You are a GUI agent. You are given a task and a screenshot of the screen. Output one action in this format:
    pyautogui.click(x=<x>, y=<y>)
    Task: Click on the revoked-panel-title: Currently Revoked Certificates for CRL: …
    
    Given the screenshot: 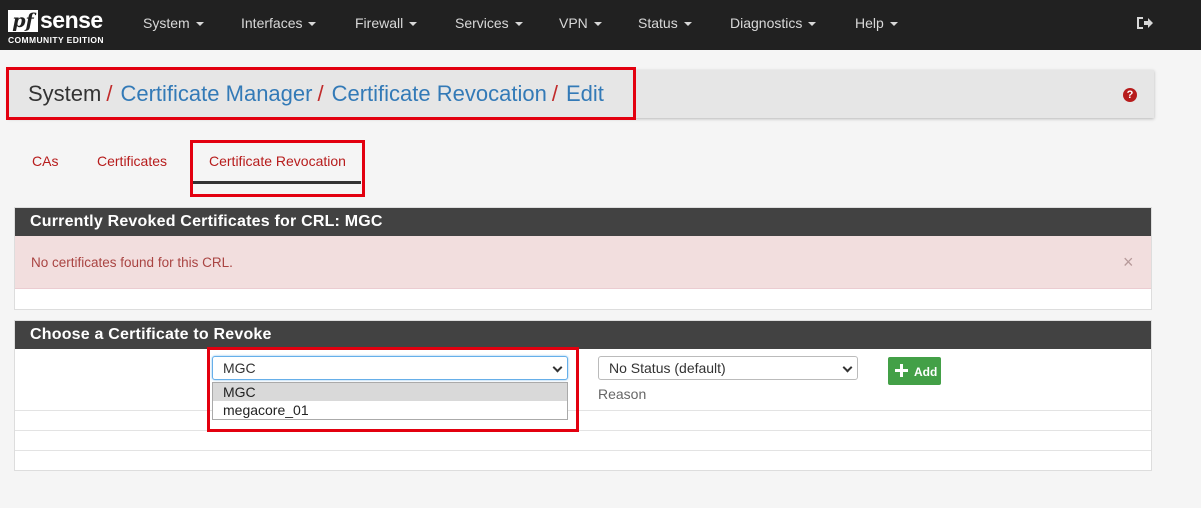 What is the action you would take?
    pyautogui.click(x=583, y=222)
    